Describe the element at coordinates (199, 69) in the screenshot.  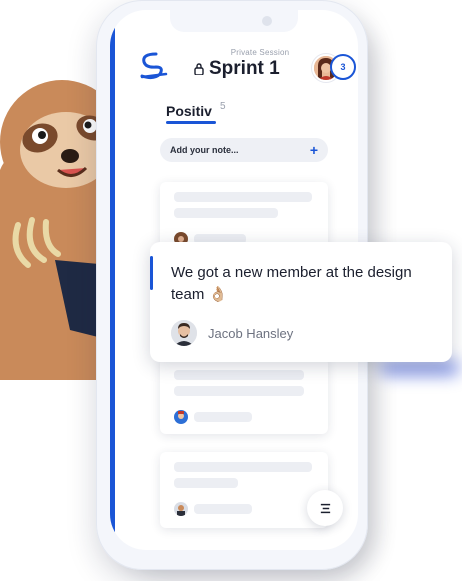
I see `lock-icon` at that location.